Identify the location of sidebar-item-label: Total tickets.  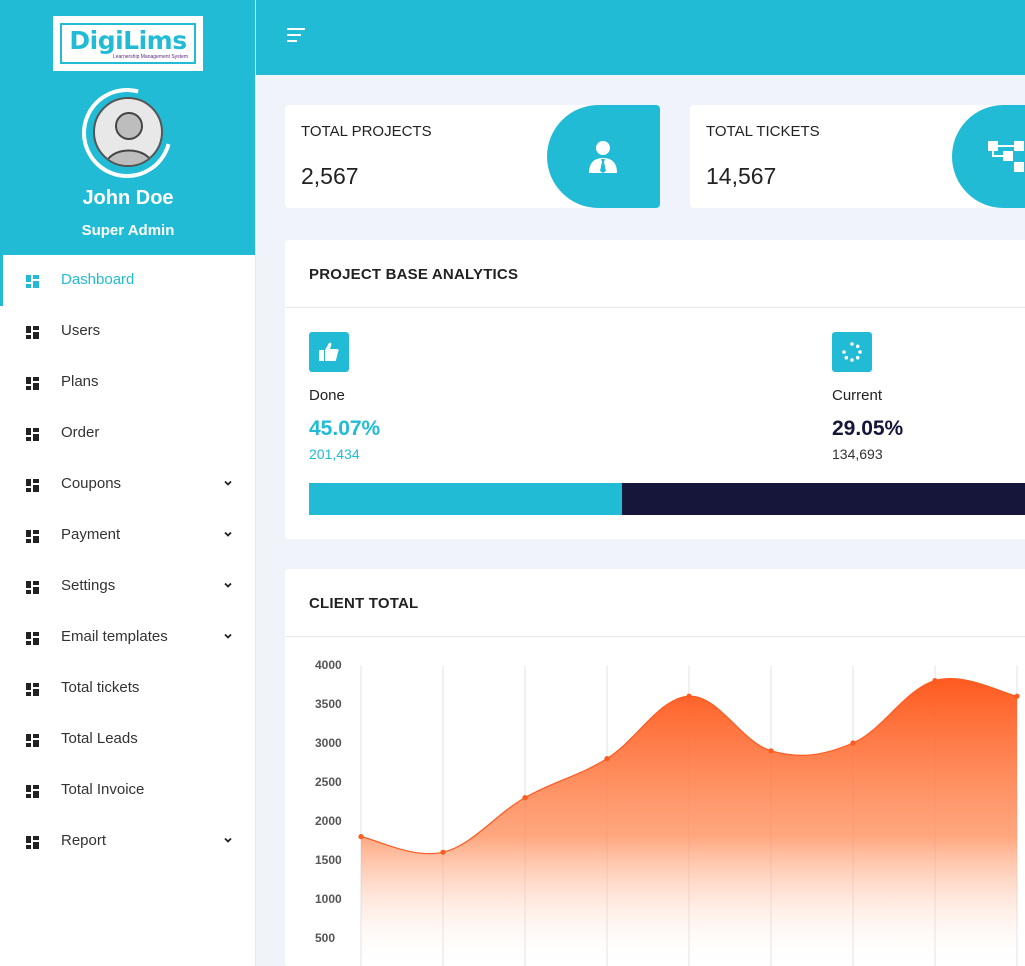
(100, 687).